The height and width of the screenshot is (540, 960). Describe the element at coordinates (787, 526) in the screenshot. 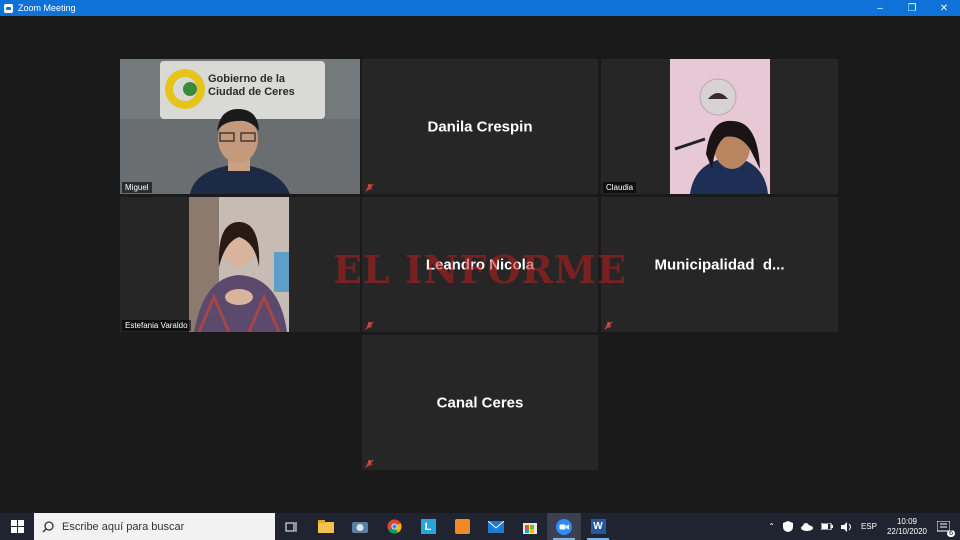

I see `security-shield-icon` at that location.